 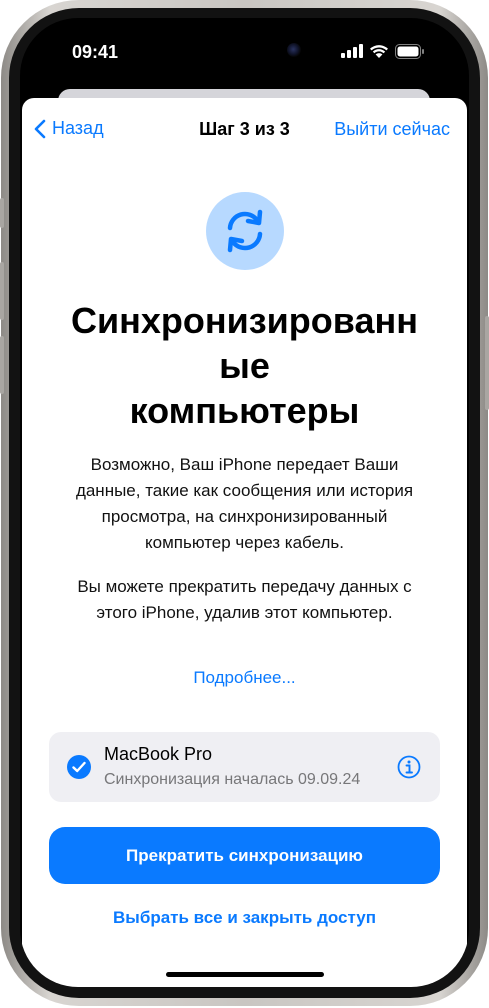 I want to click on page-title-line: Синхронизированн, so click(x=244, y=320).